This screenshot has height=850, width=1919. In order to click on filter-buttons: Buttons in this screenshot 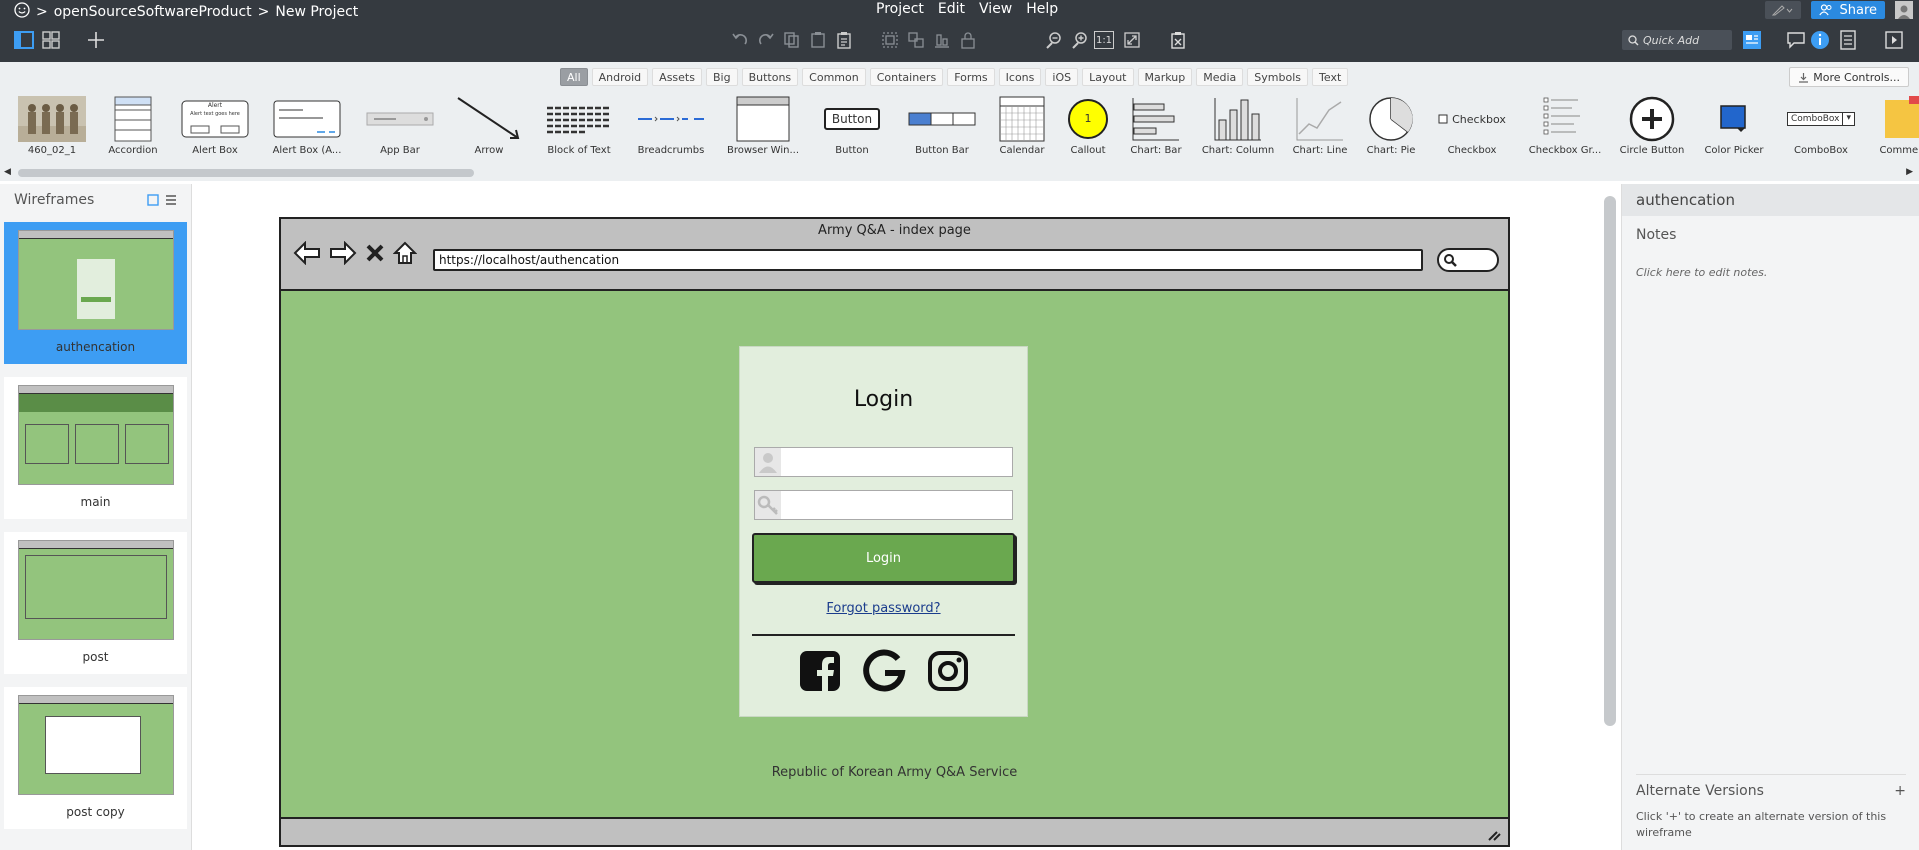, I will do `click(770, 77)`.